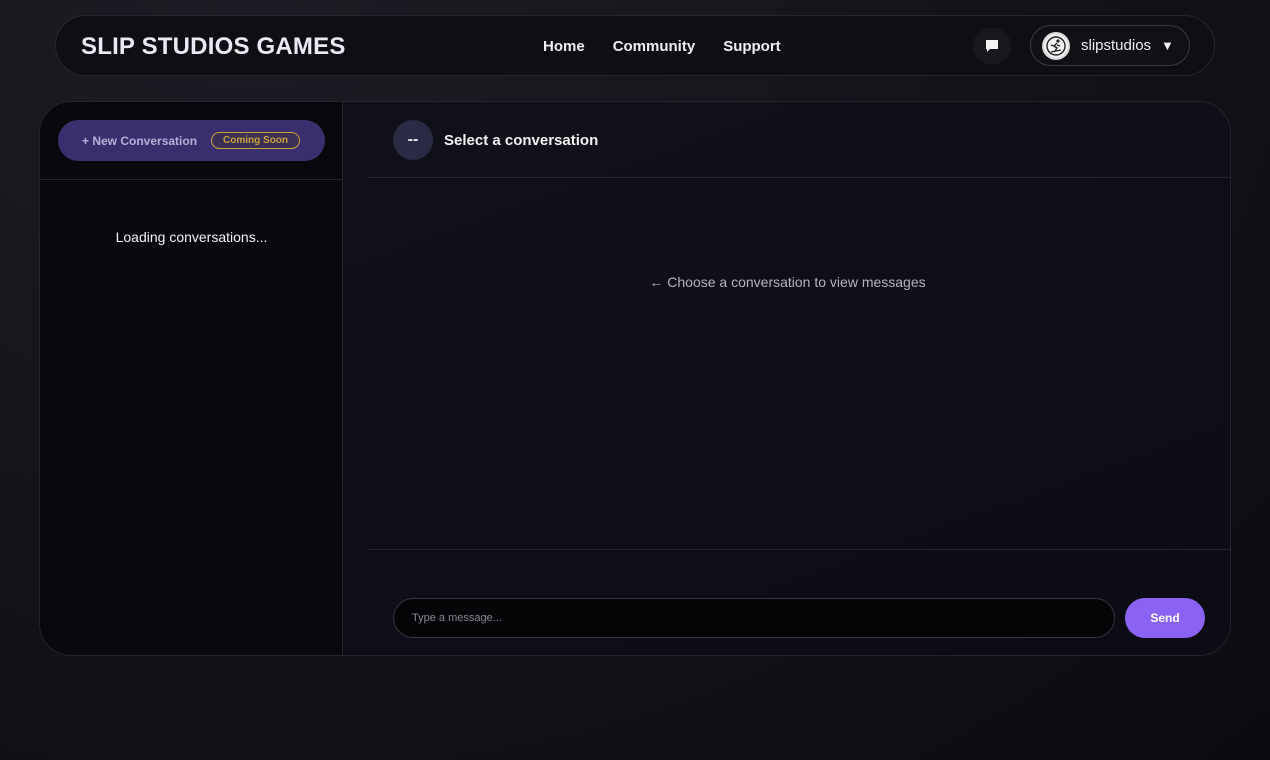 The height and width of the screenshot is (760, 1270). What do you see at coordinates (654, 46) in the screenshot?
I see `nav-link-community: Community` at bounding box center [654, 46].